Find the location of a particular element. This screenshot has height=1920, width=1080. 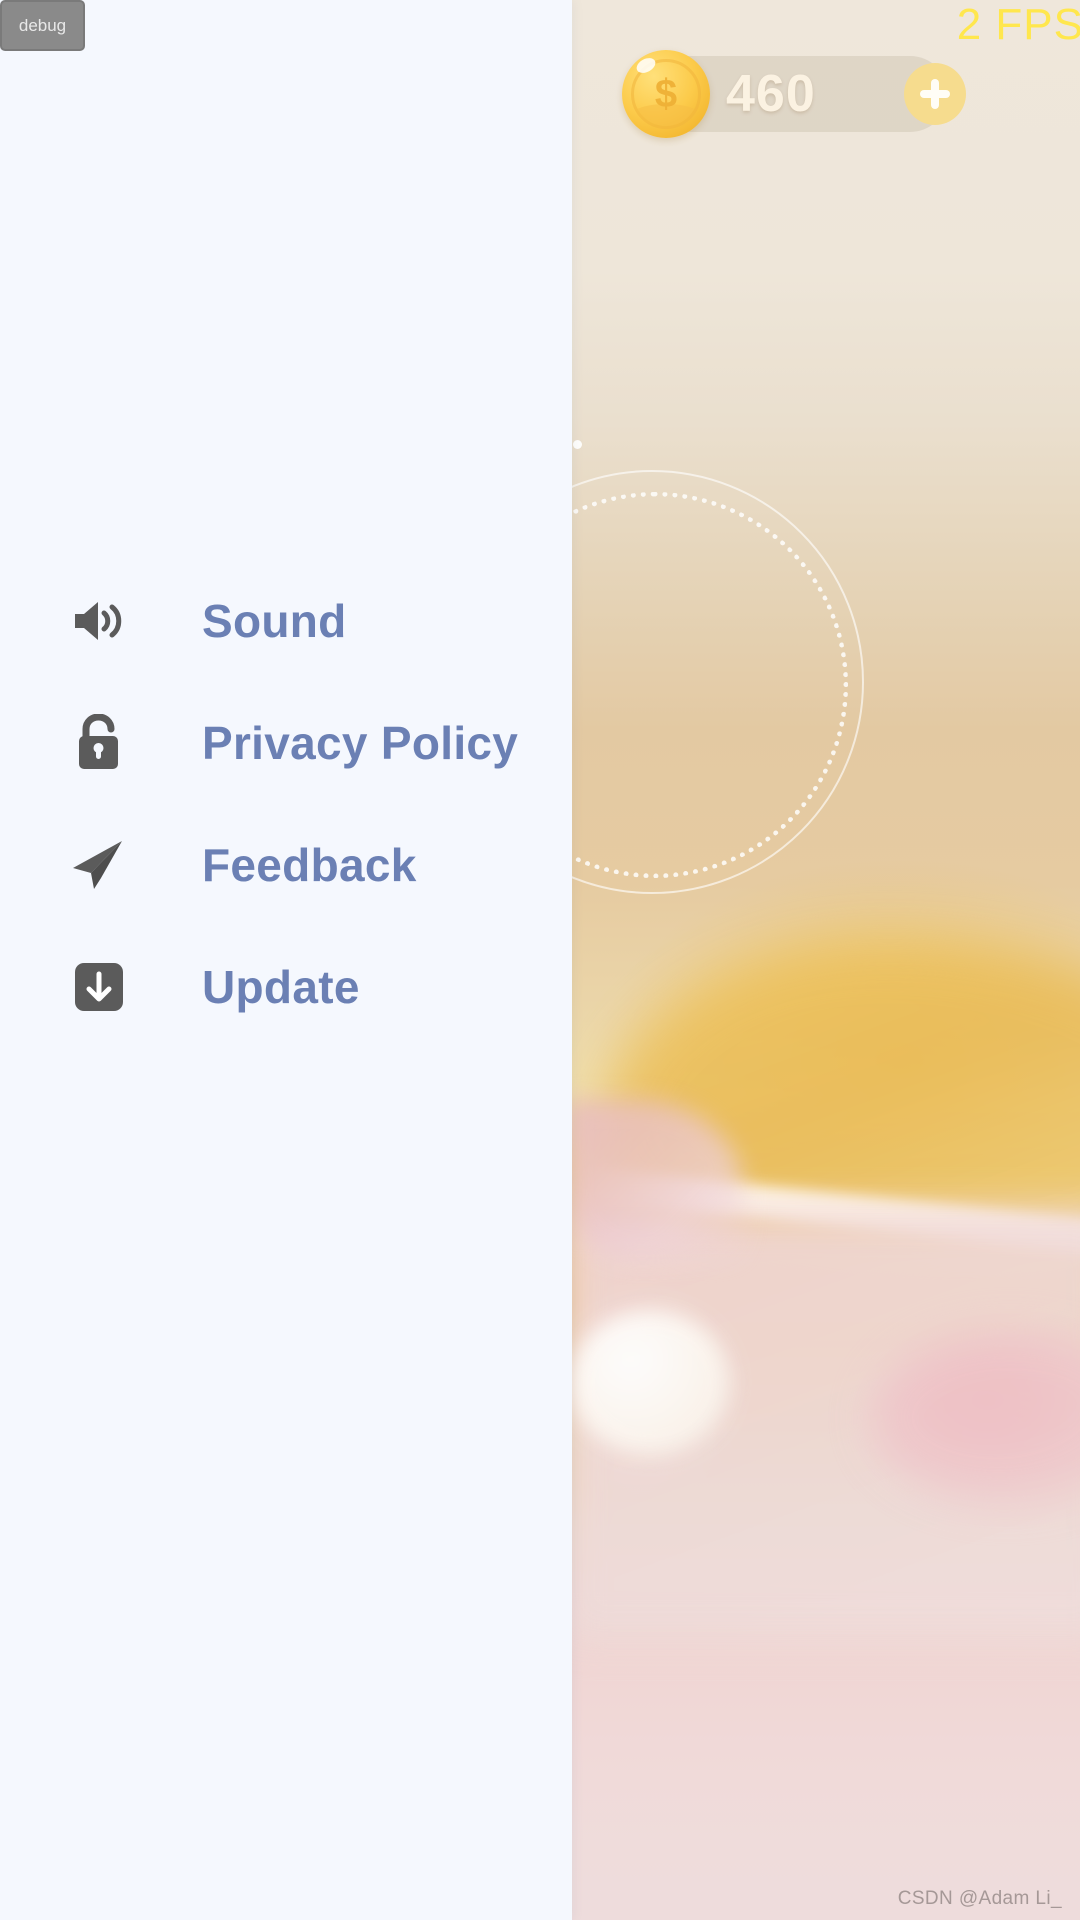

plus-icon-vertical-bar is located at coordinates (935, 94).